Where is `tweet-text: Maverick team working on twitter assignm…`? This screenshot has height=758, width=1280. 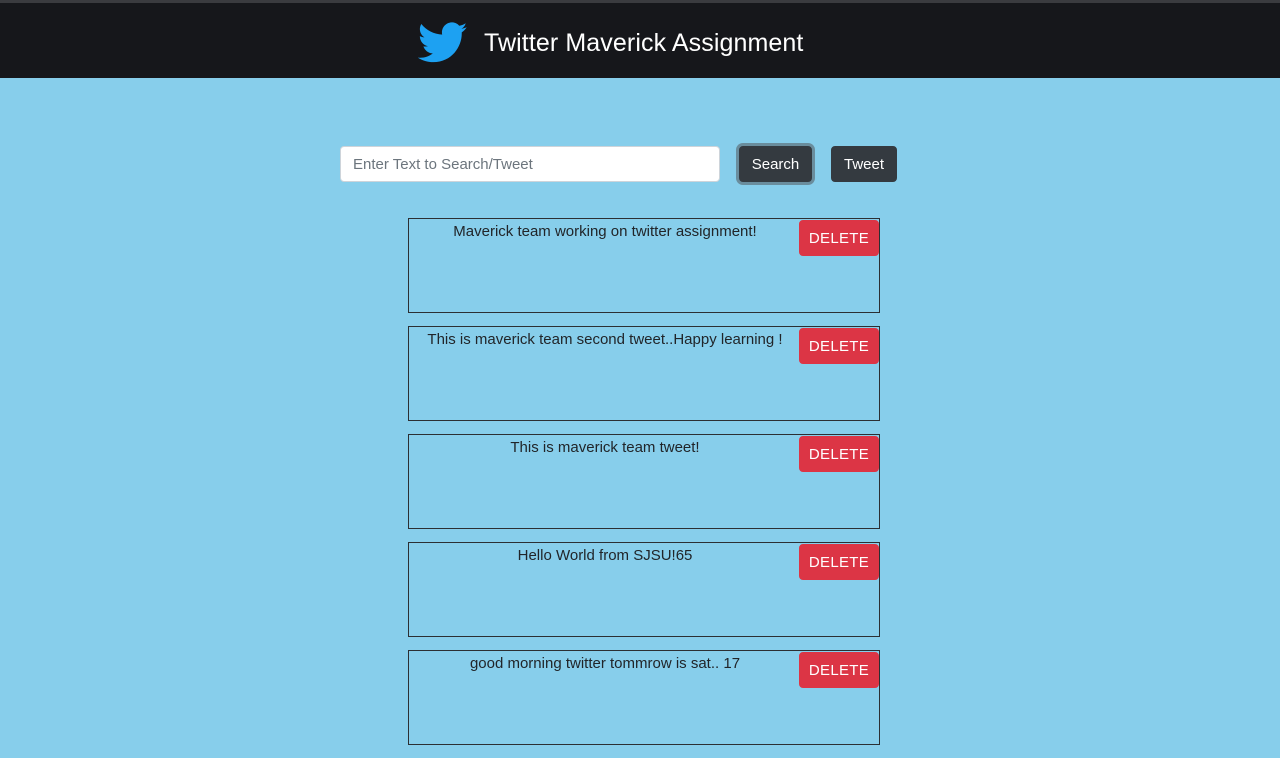 tweet-text: Maverick team working on twitter assignm… is located at coordinates (605, 231).